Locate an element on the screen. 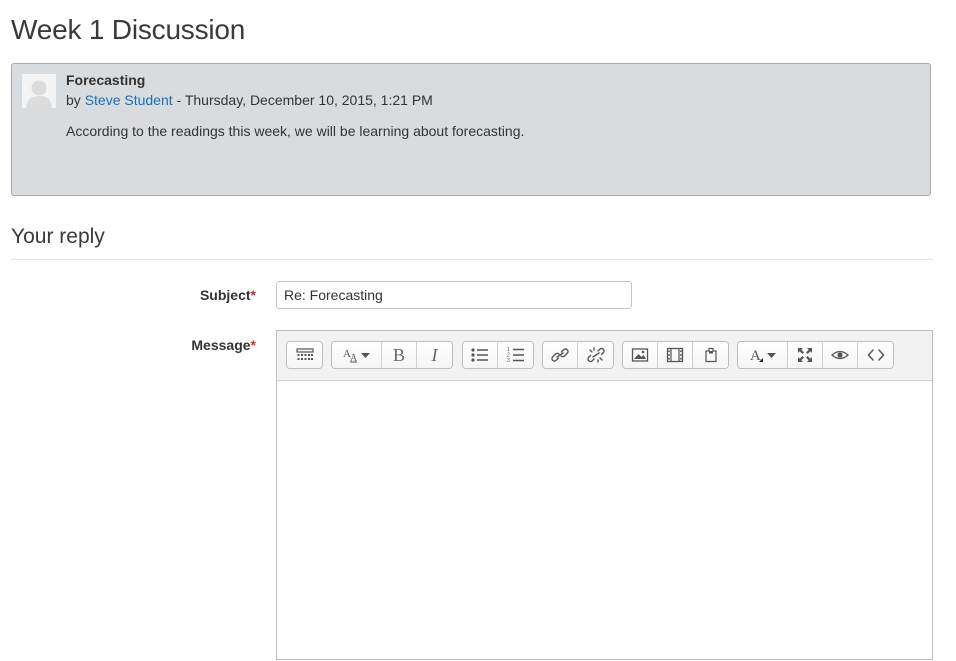 The height and width of the screenshot is (661, 956). svg-text: 3 is located at coordinates (508, 360).